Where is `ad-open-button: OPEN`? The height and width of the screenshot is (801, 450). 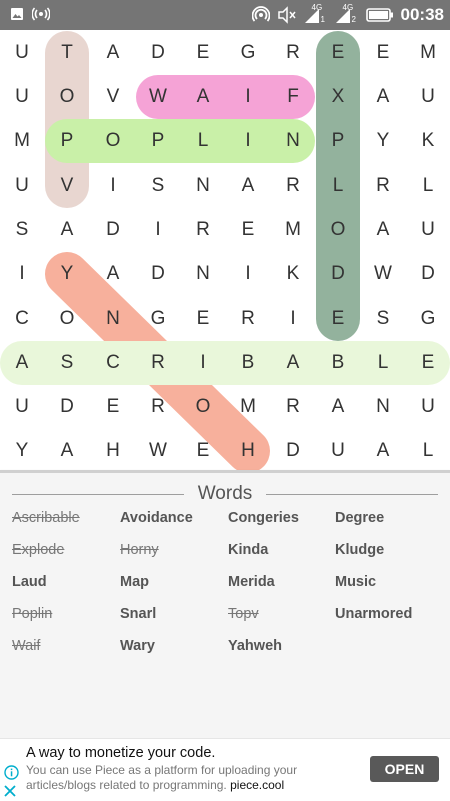 ad-open-button: OPEN is located at coordinates (404, 769).